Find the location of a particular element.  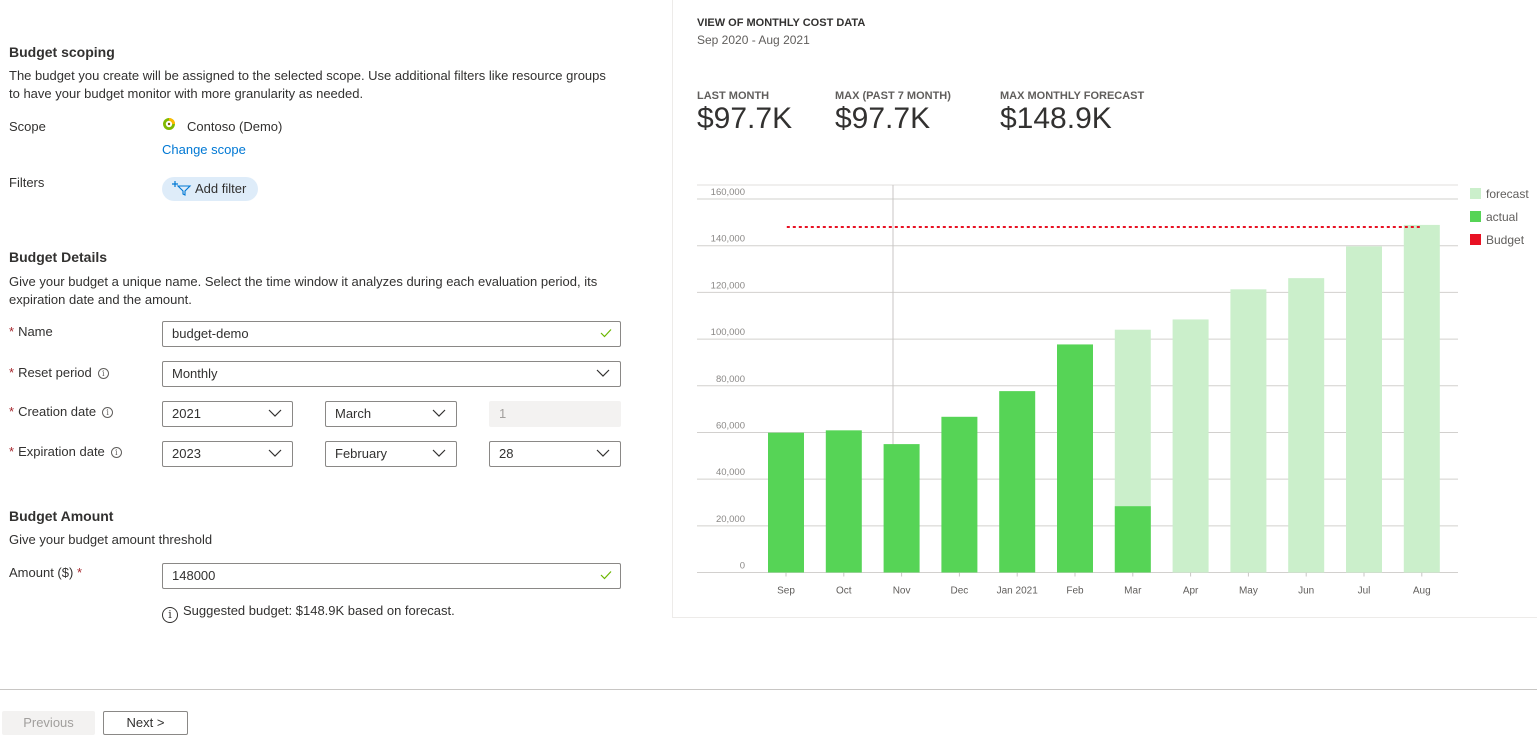

kpi-value: $97.7K is located at coordinates (883, 118).